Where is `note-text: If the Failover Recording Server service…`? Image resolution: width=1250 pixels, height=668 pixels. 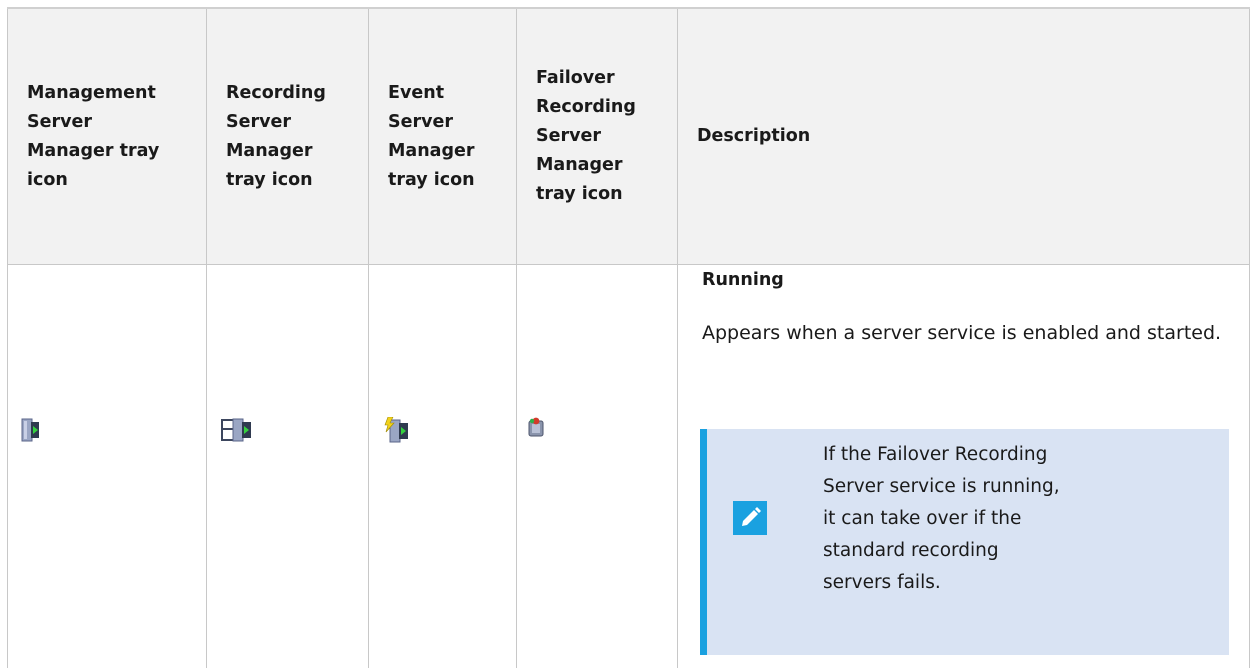 note-text: If the Failover Recording Server service… is located at coordinates (941, 518).